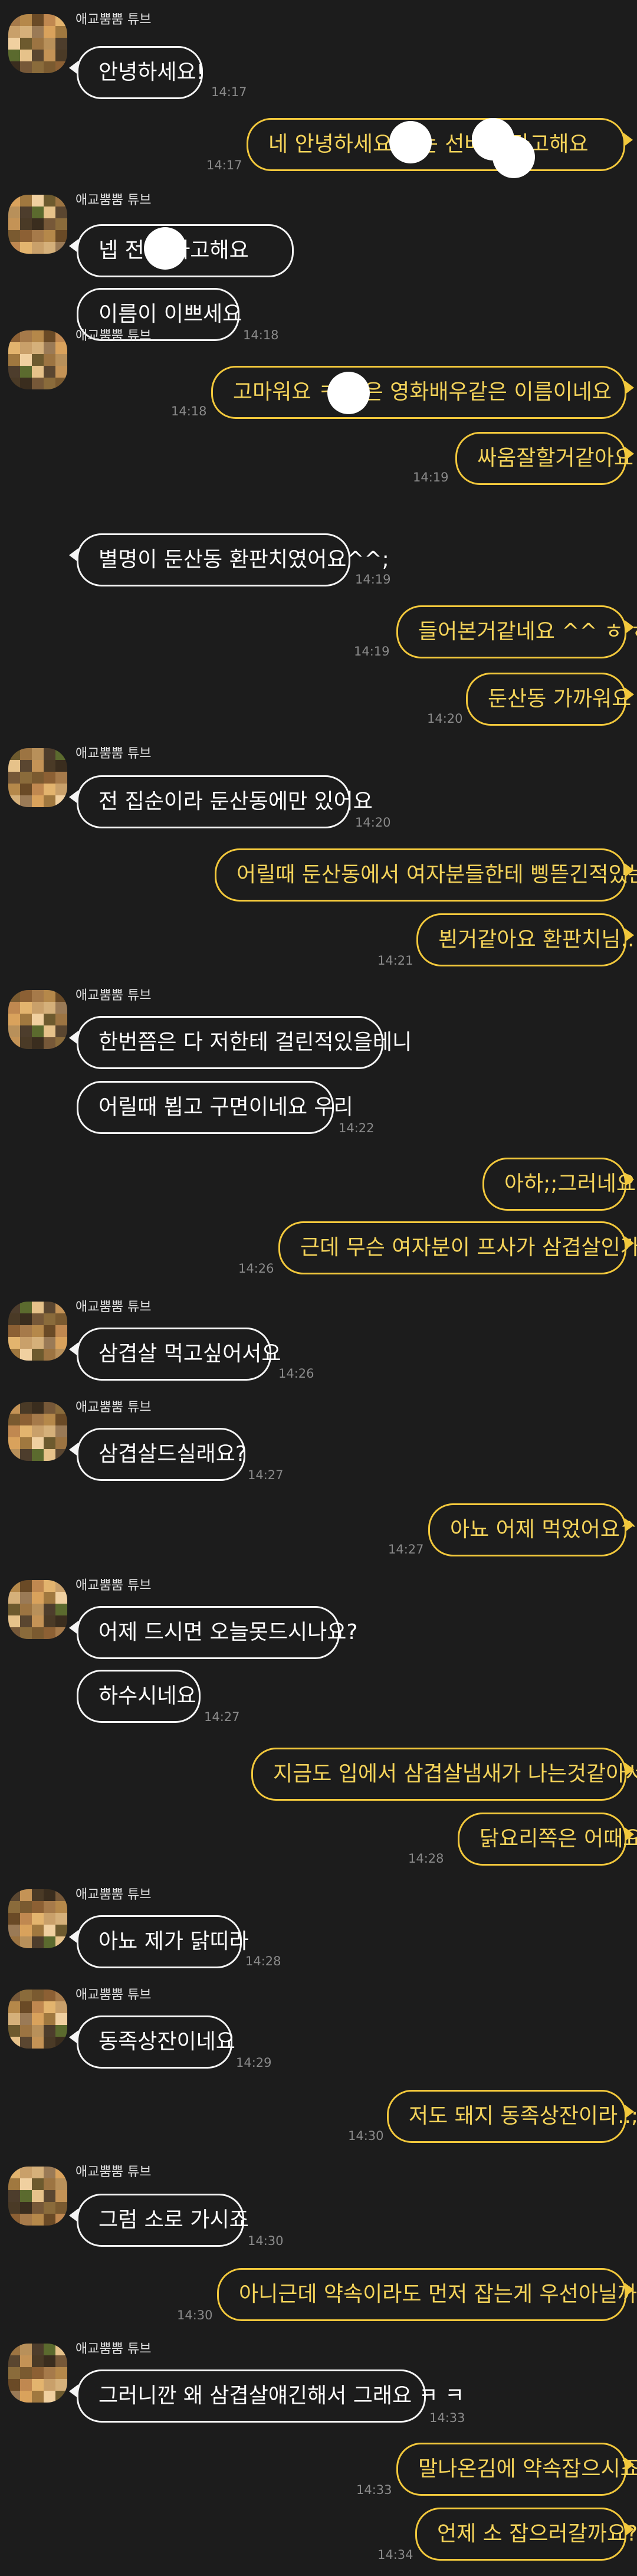  Describe the element at coordinates (444, 1774) in the screenshot. I see `outgoing-message-bubble: 지금도 입에서 삼겹살냄새가 나는것같아서요` at that location.